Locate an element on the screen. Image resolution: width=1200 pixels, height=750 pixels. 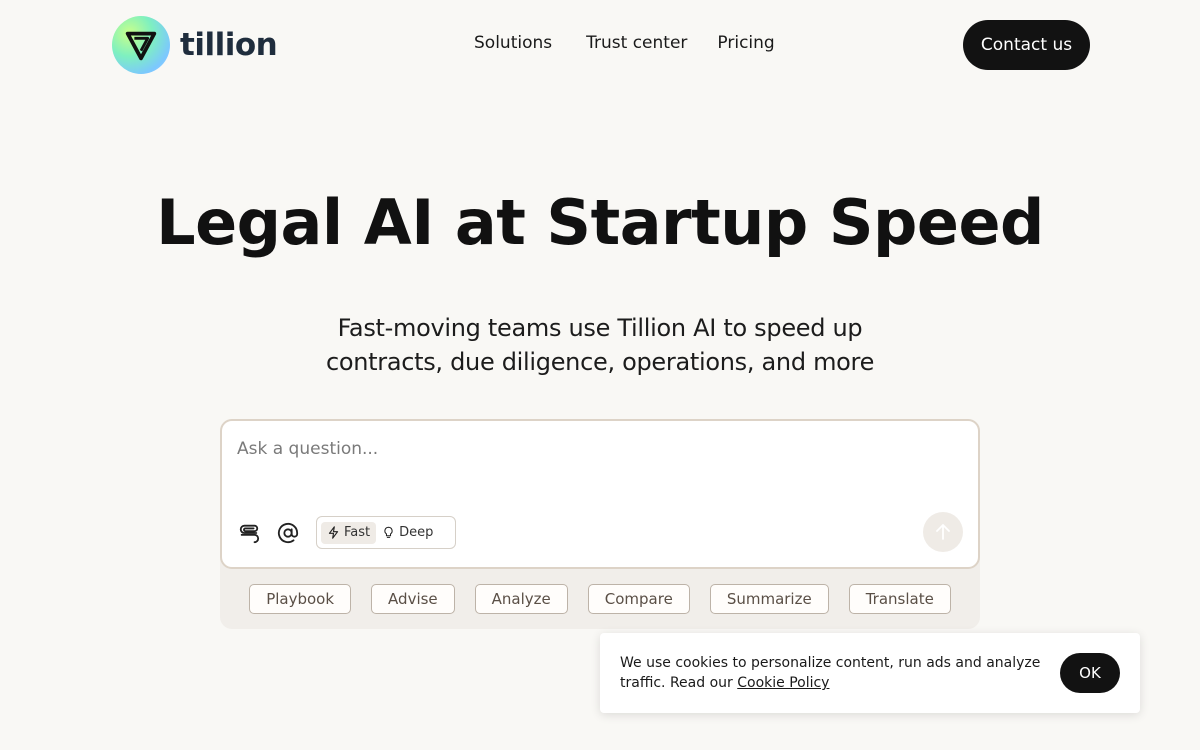
chip-advise: Advise is located at coordinates (413, 599).